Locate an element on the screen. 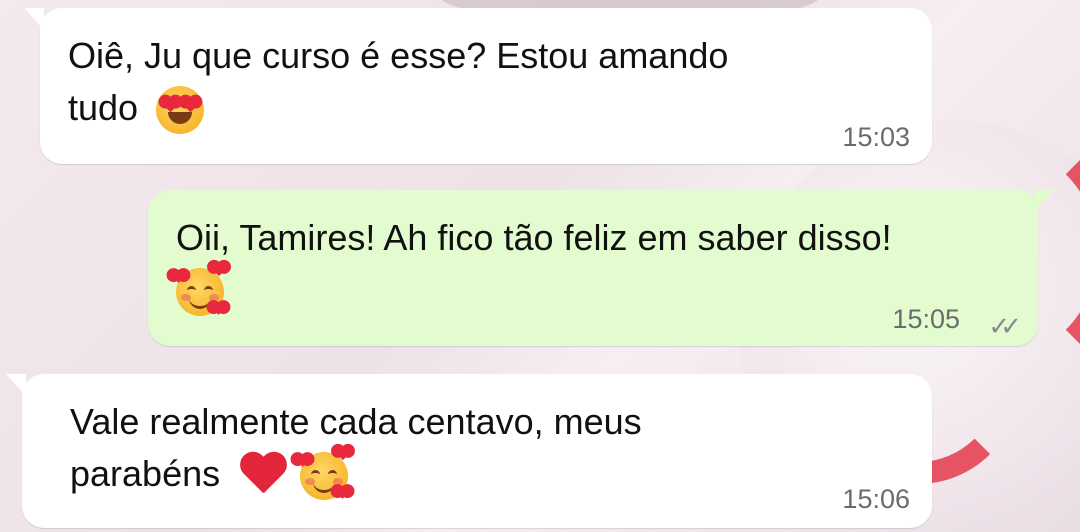  message-timestamp: 15:06 is located at coordinates (876, 499).